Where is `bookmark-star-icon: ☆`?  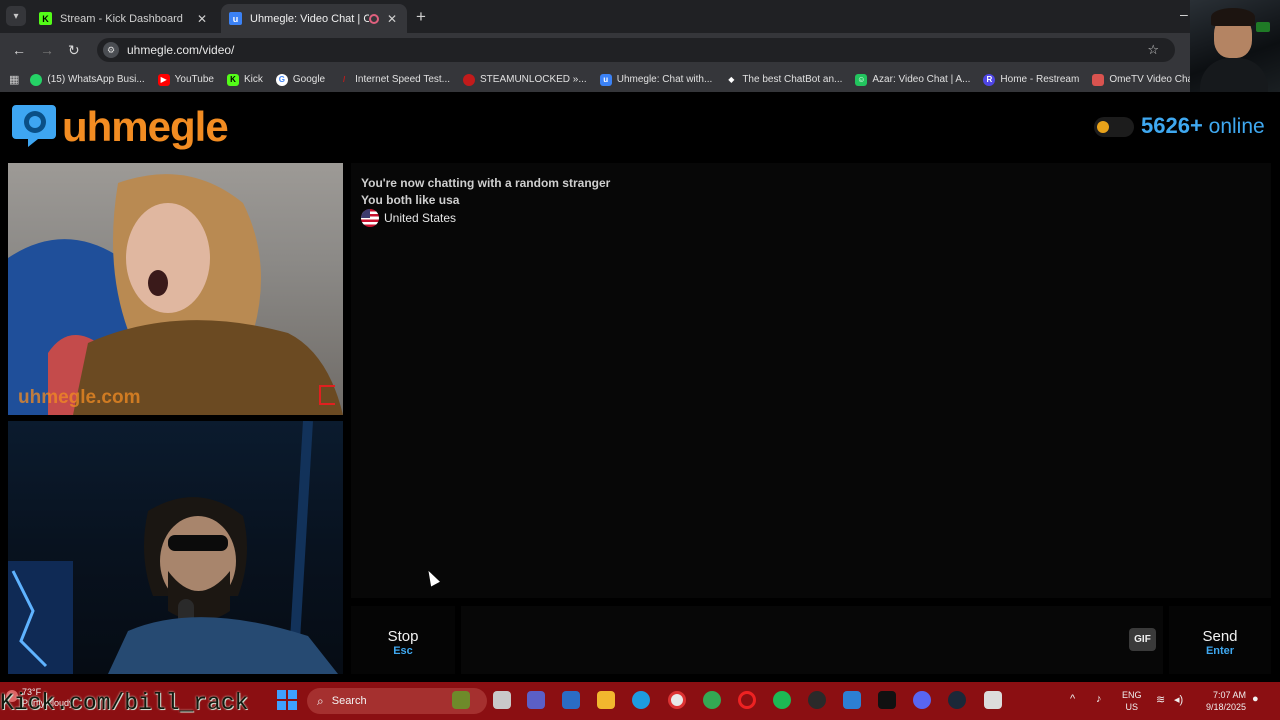 bookmark-star-icon: ☆ is located at coordinates (1153, 50).